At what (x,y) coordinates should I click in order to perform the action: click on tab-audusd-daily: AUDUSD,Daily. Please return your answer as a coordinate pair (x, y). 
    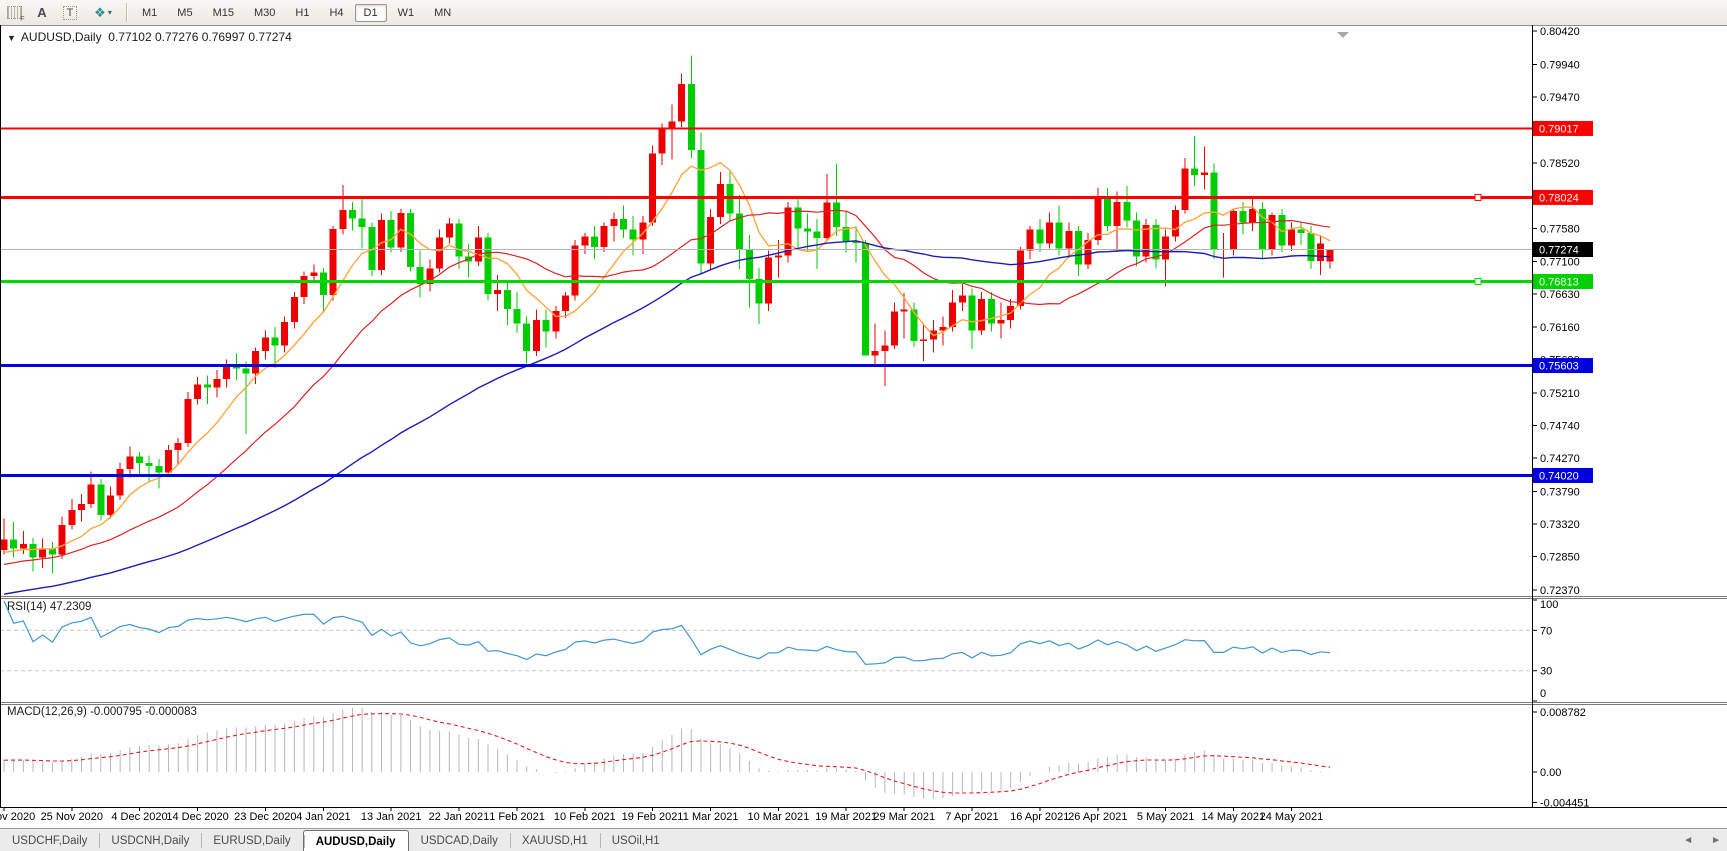
    Looking at the image, I should click on (355, 840).